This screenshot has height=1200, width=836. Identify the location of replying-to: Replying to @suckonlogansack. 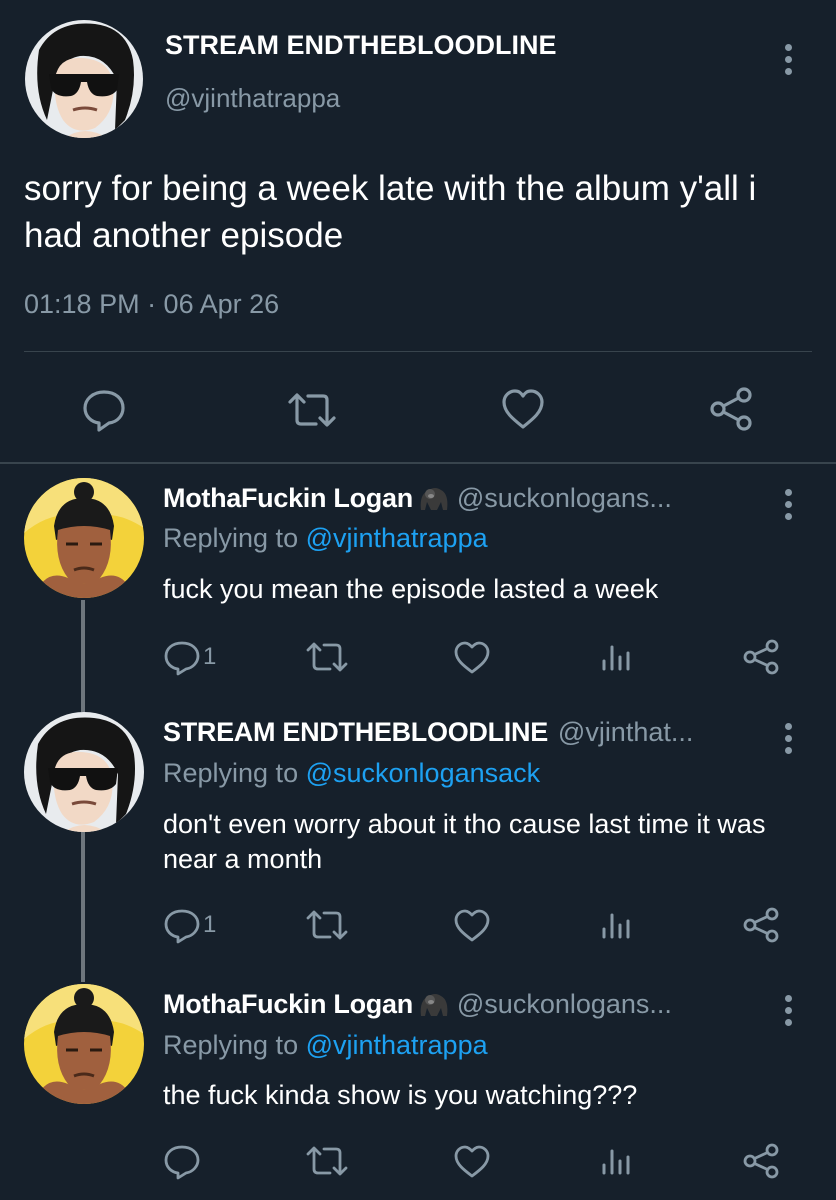
(351, 773).